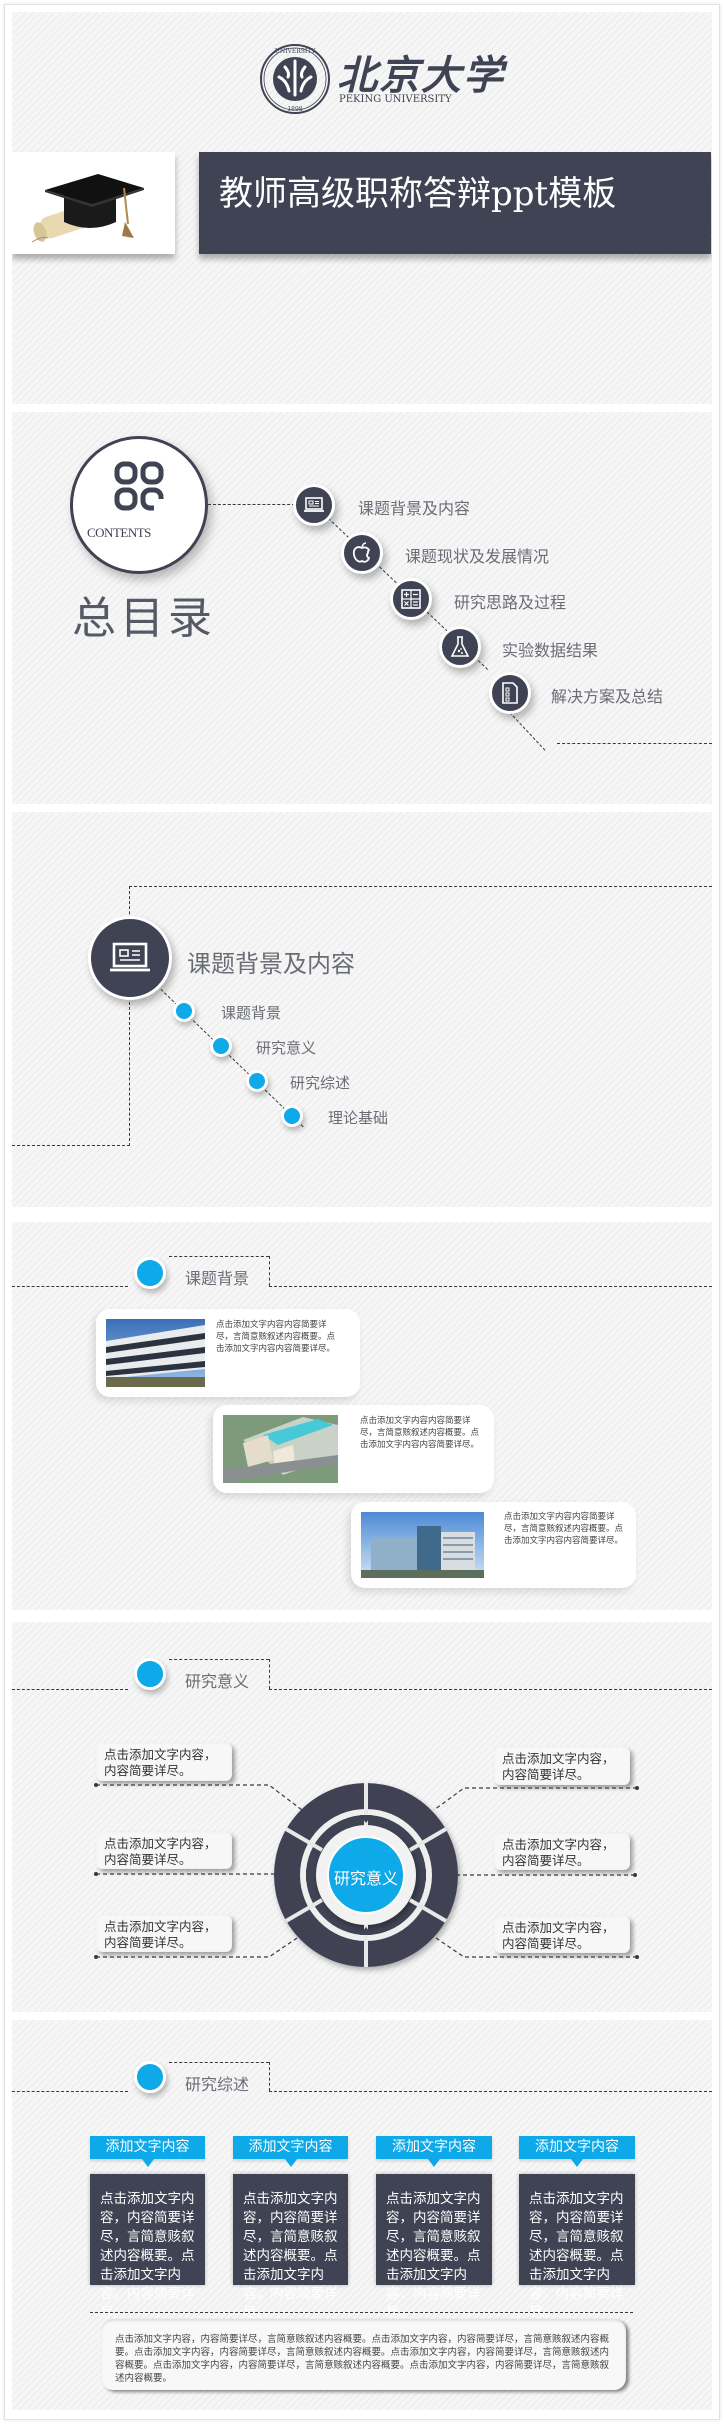  I want to click on toc-item-label: 课题背景及内容, so click(414, 507).